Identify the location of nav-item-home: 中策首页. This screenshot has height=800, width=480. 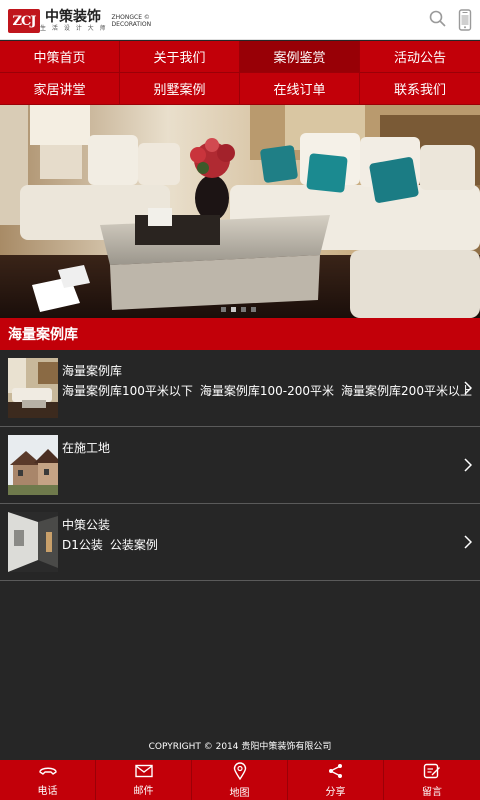
(60, 57).